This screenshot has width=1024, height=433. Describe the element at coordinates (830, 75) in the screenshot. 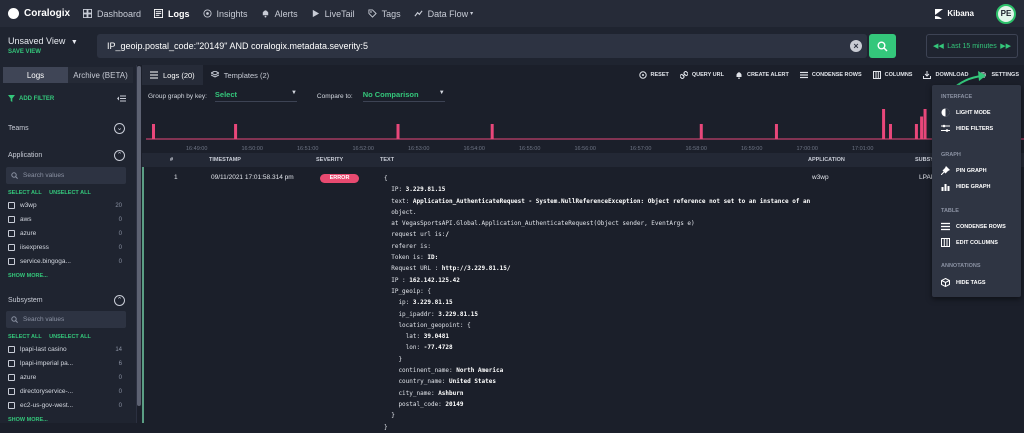

I see `condense-rows-button: CONDENSE ROWS` at that location.